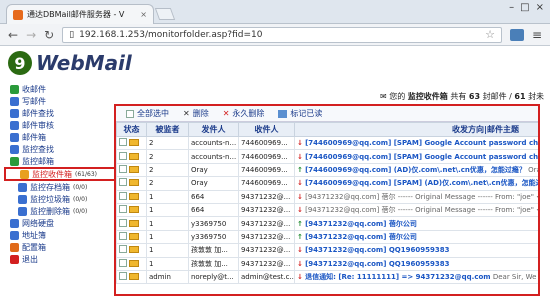  Describe the element at coordinates (60, 223) in the screenshot. I see `sidebar-item-netdisk: 网络硬盘` at that location.